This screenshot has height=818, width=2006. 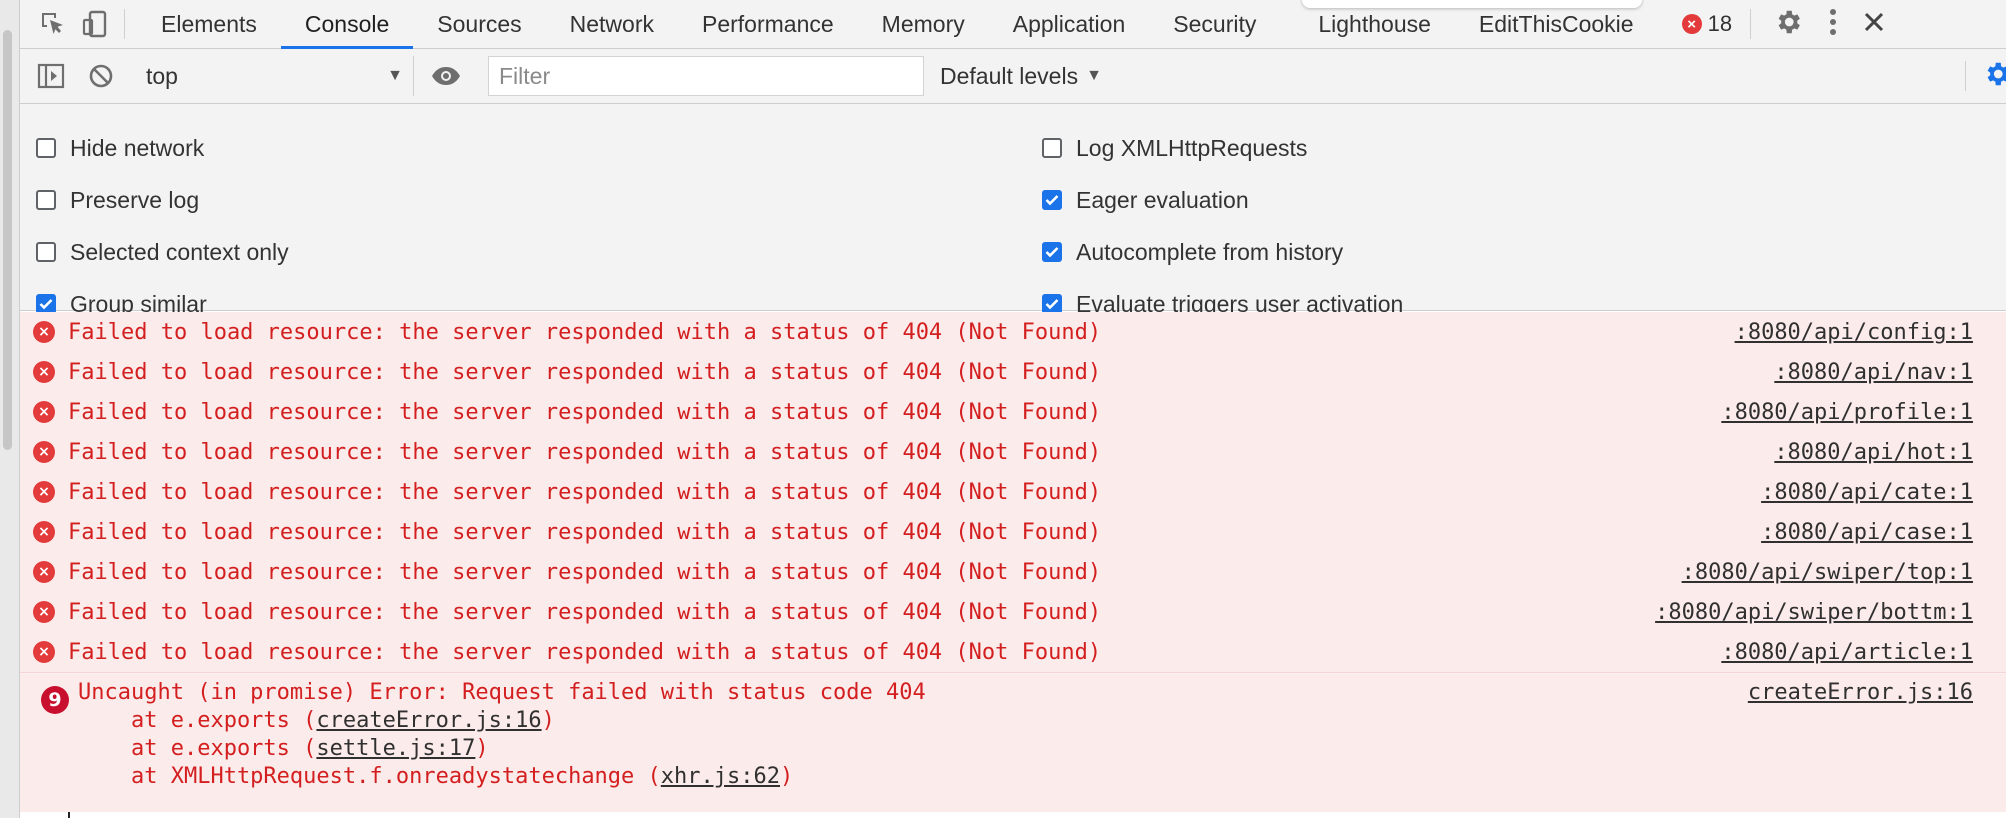 I want to click on device-toolbar-icon, so click(x=95, y=24).